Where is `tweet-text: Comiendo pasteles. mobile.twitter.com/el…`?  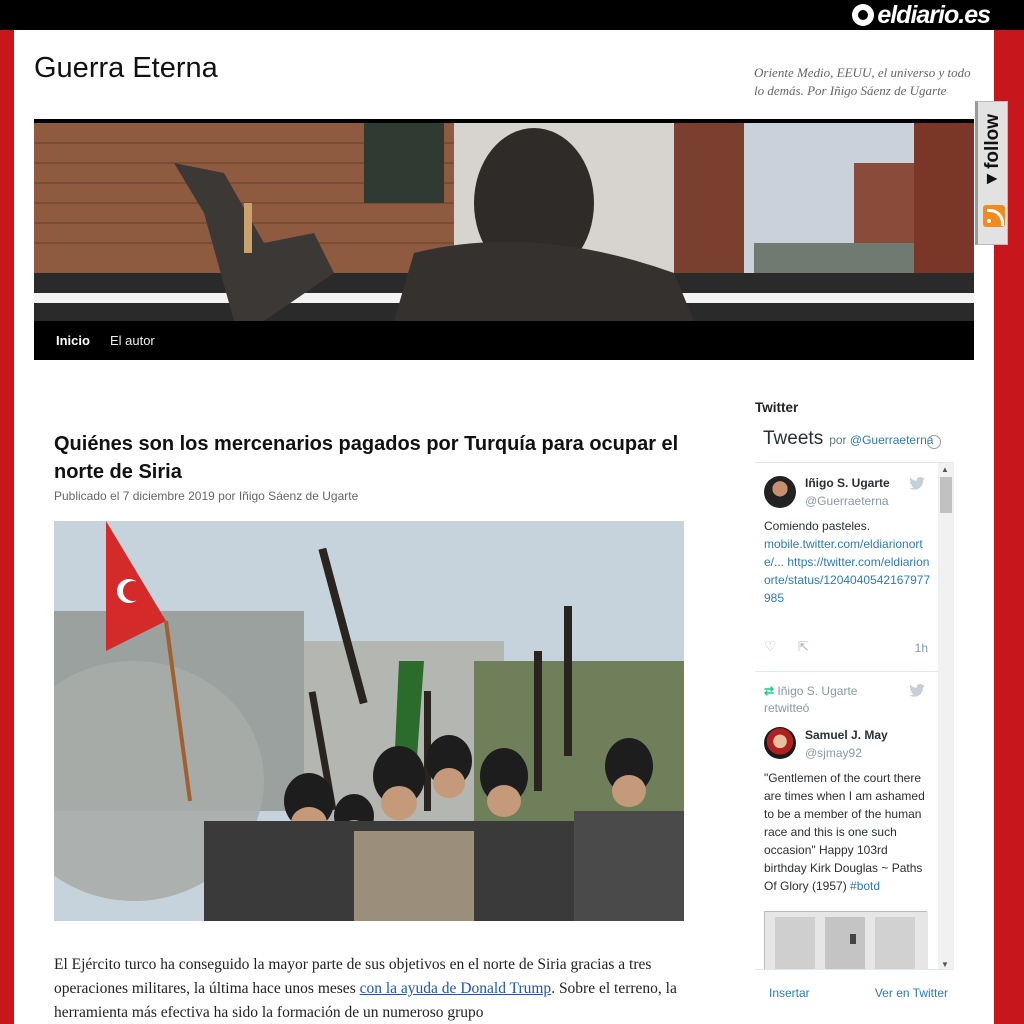 tweet-text: Comiendo pasteles. mobile.twitter.com/el… is located at coordinates (848, 562).